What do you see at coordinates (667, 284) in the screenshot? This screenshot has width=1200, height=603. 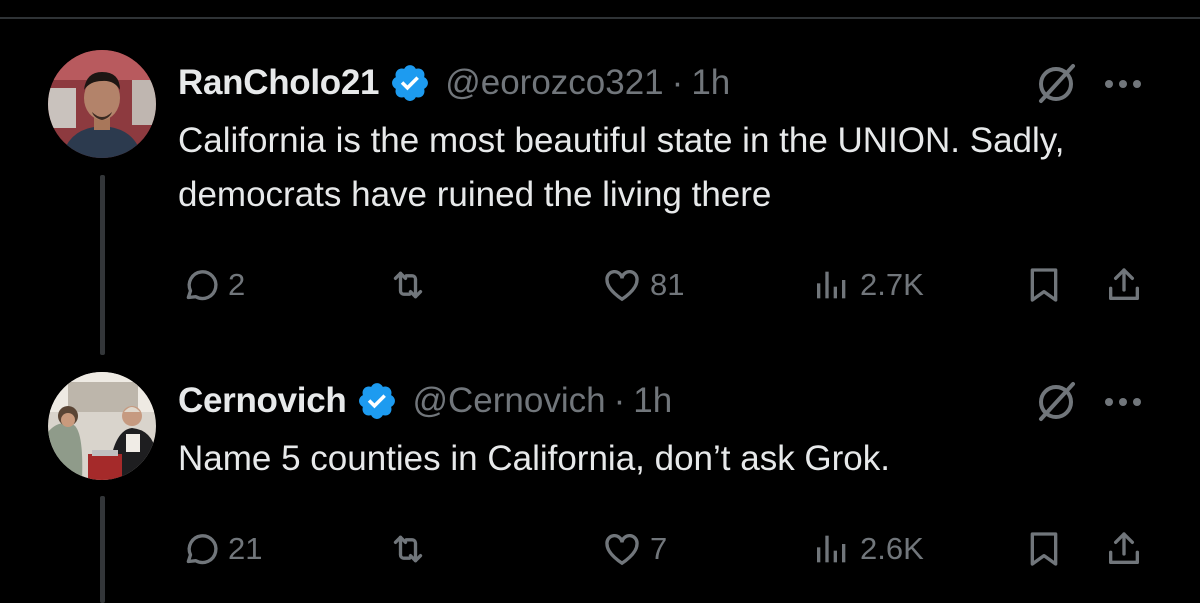 I see `like-count: 81` at bounding box center [667, 284].